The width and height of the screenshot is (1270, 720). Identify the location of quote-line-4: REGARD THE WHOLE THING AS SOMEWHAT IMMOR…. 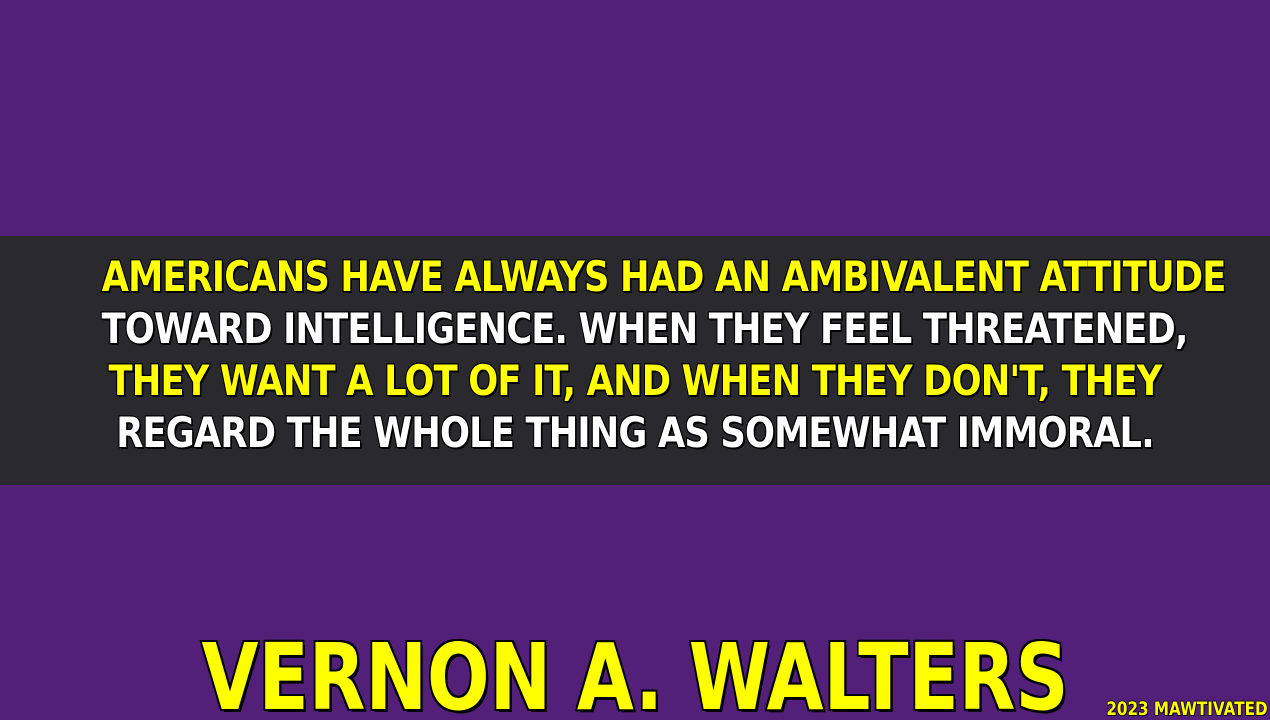
(635, 433).